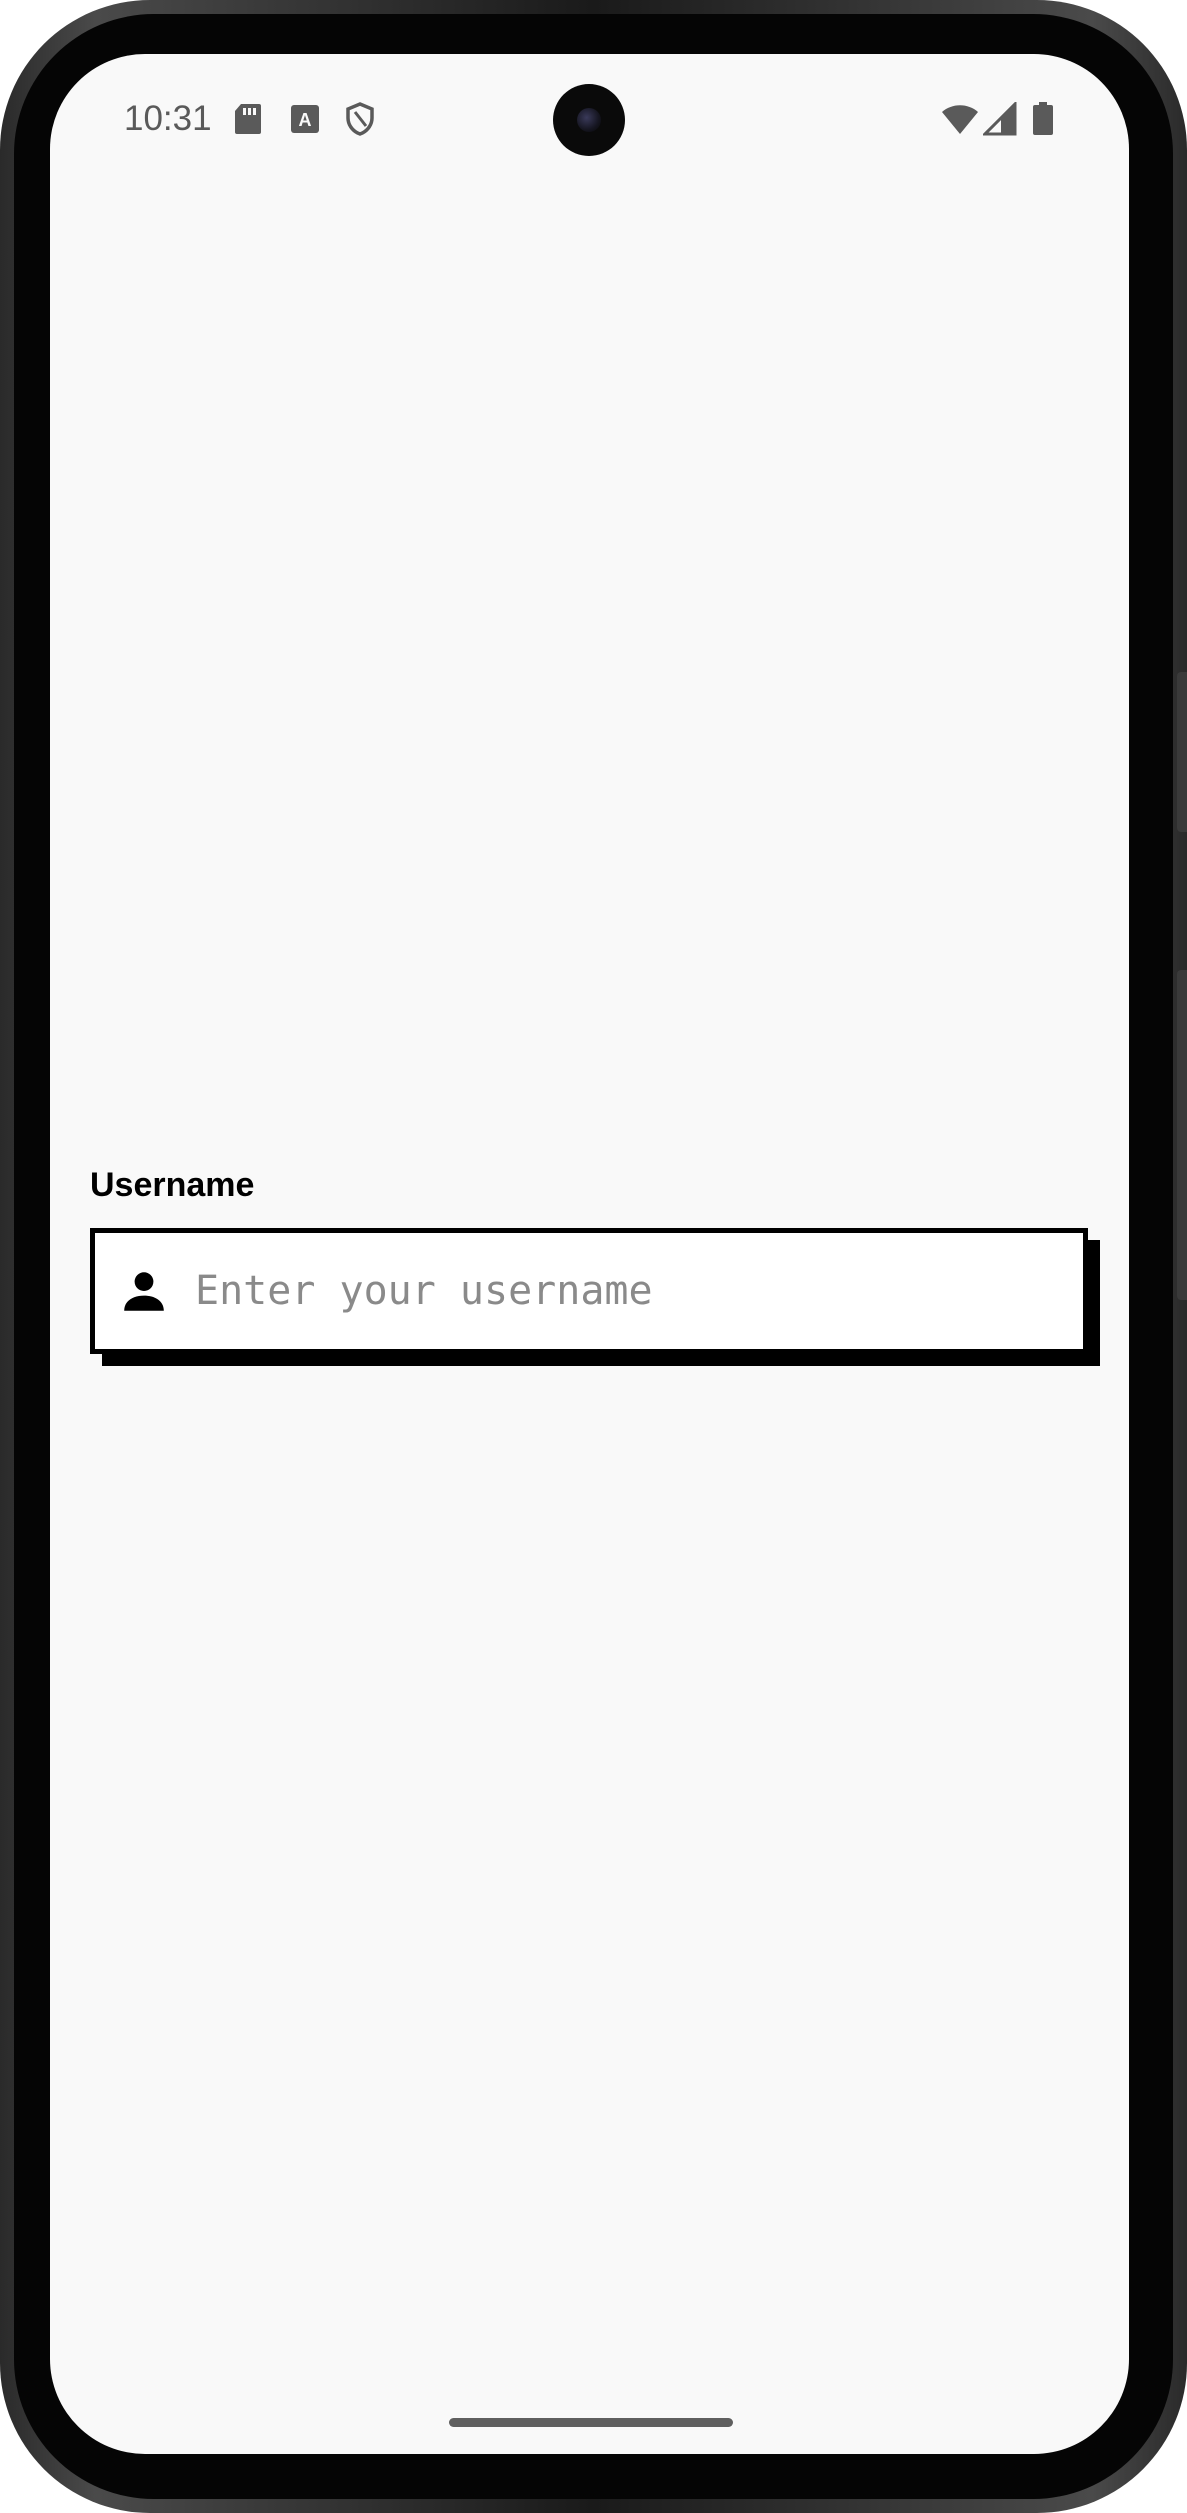 This screenshot has height=2513, width=1187. Describe the element at coordinates (1000, 119) in the screenshot. I see `cellular-signal-icon` at that location.